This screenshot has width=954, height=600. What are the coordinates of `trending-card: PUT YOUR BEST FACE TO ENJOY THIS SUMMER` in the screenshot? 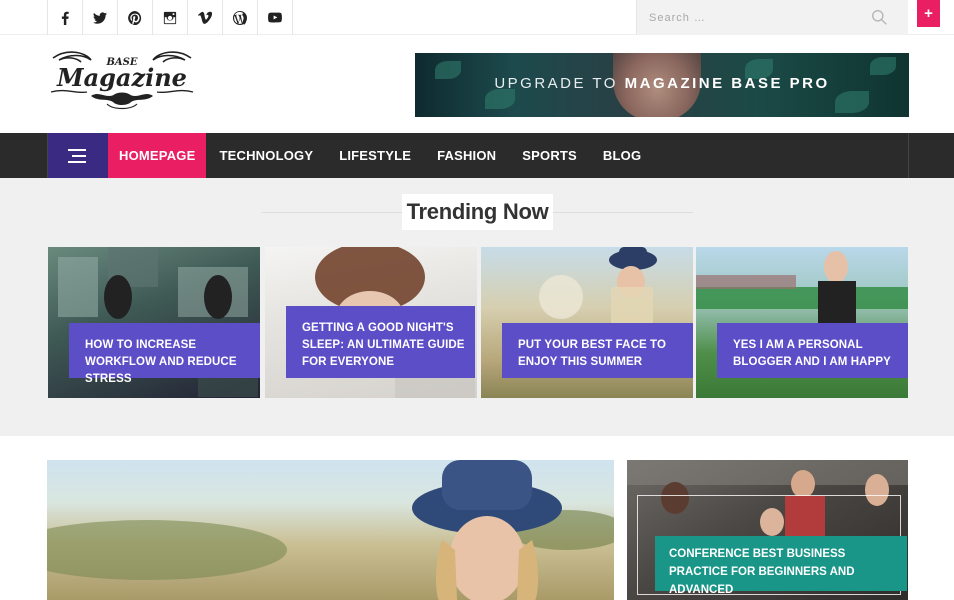 It's located at (587, 322).